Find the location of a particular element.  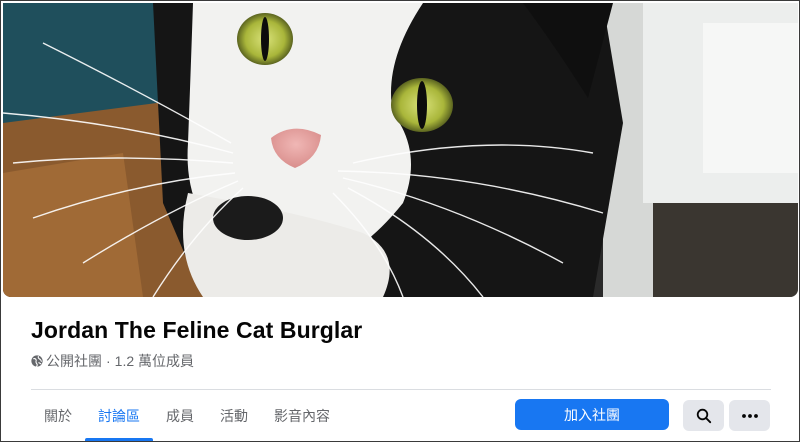

search-button is located at coordinates (703, 415).